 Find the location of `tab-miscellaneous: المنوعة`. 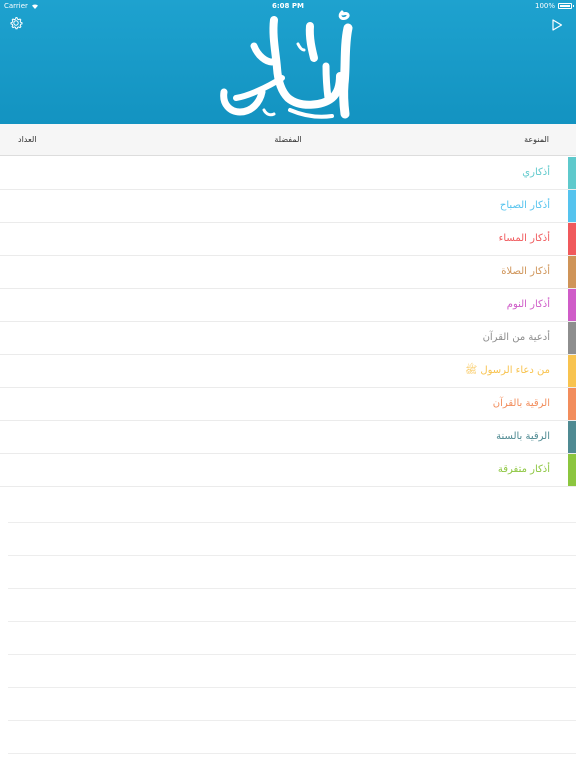

tab-miscellaneous: المنوعة is located at coordinates (536, 140).